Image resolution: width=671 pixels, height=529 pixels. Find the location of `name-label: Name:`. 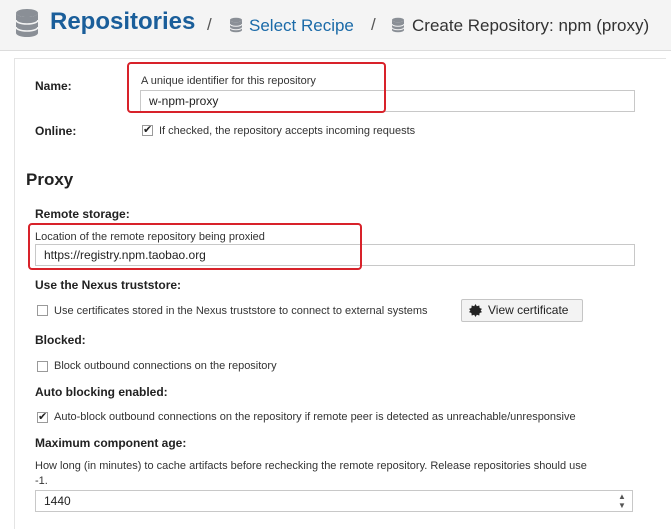

name-label: Name: is located at coordinates (53, 86).